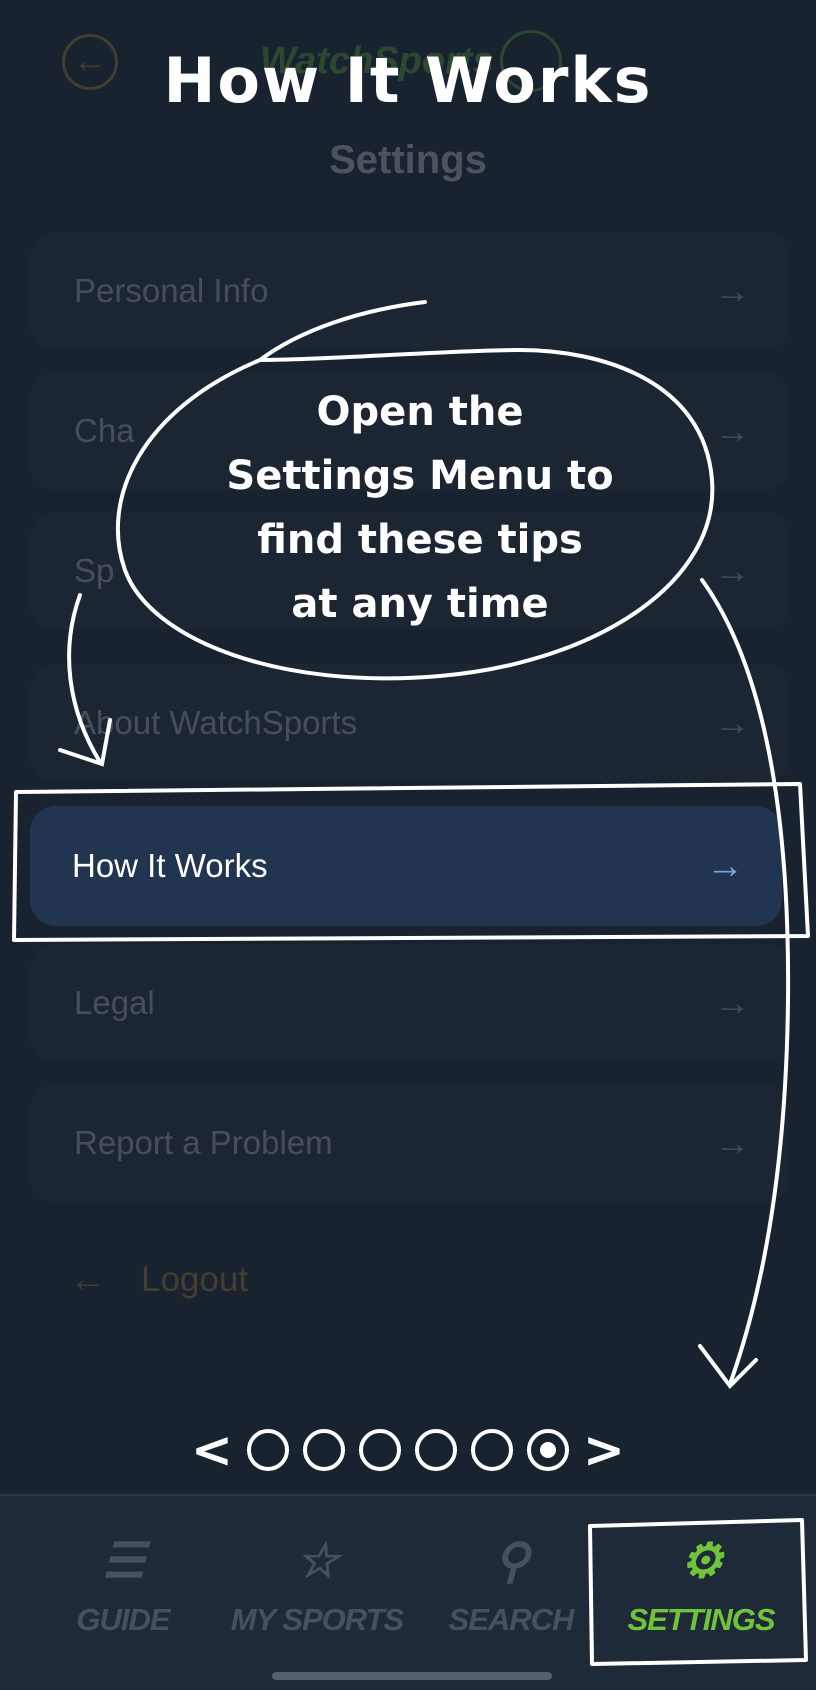  What do you see at coordinates (203, 1142) in the screenshot?
I see `menu-item-label: Report a Problem` at bounding box center [203, 1142].